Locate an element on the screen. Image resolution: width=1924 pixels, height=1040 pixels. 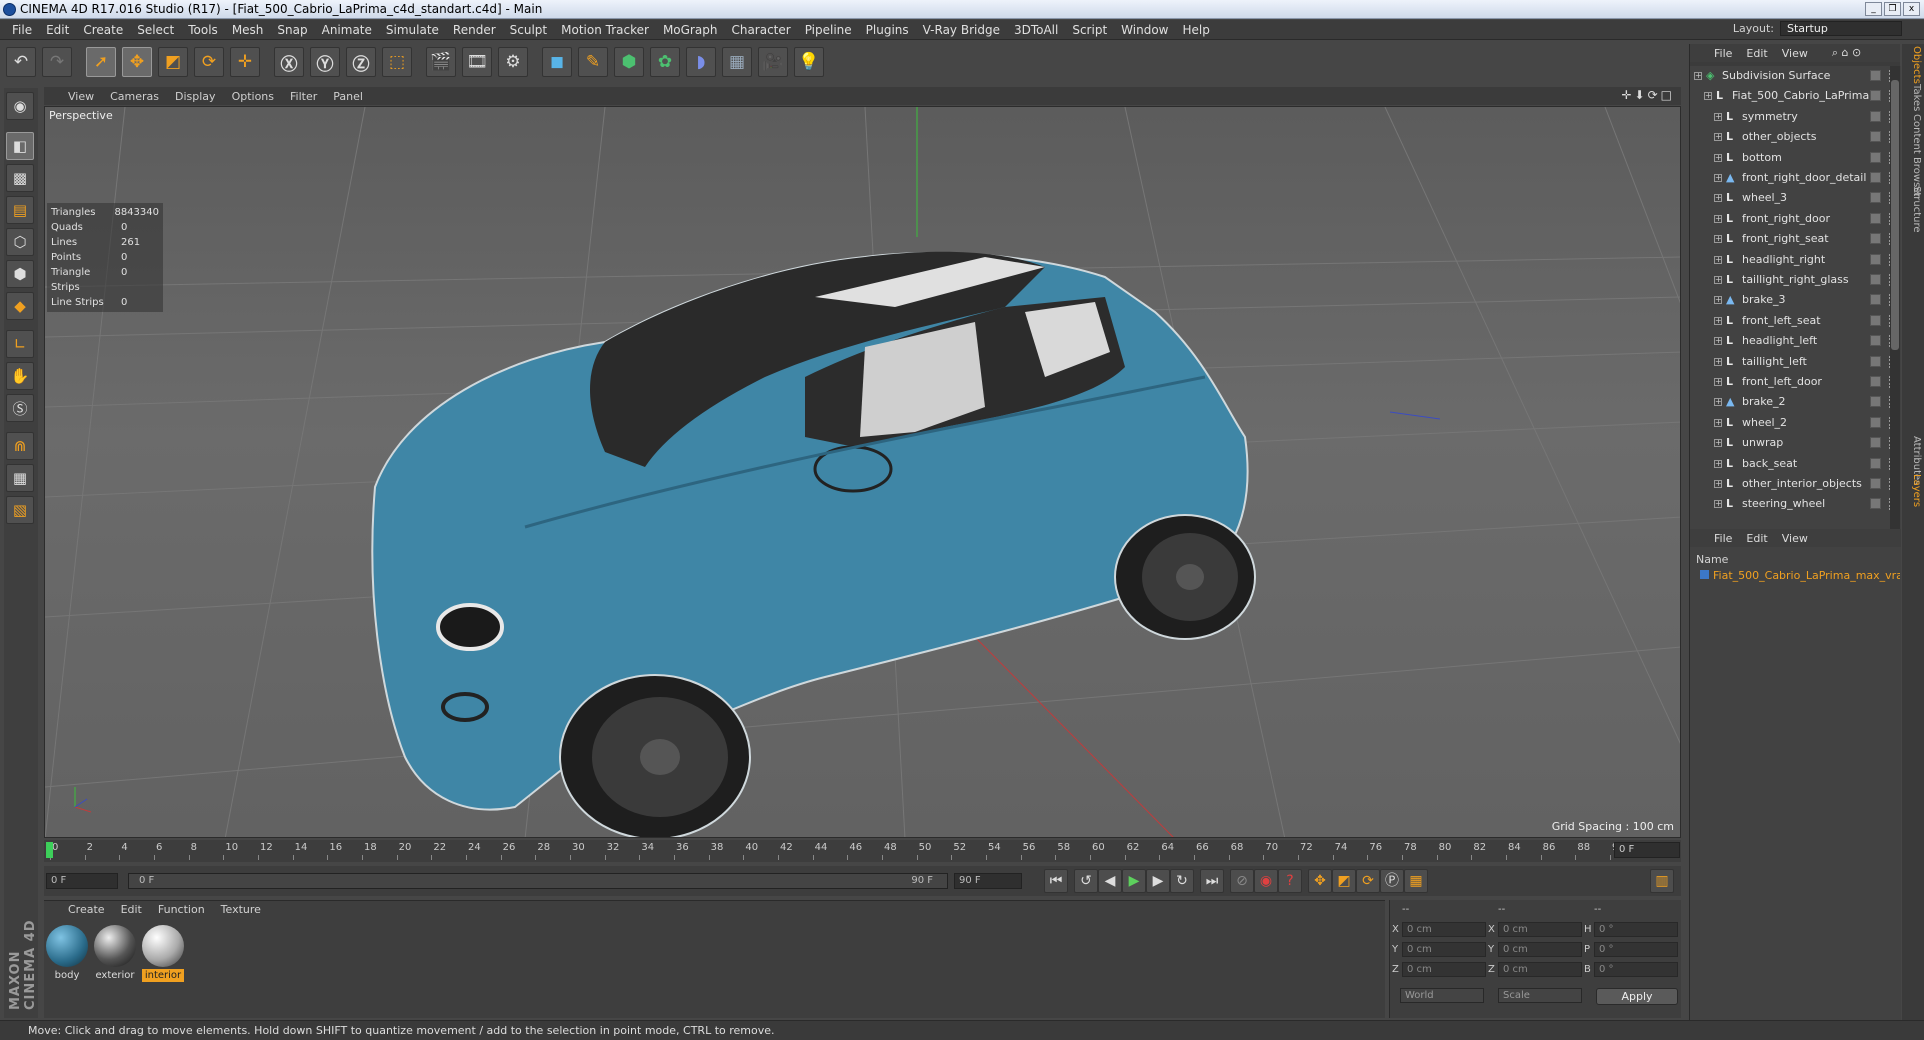
camera-icon: 🎥 is located at coordinates (773, 62).